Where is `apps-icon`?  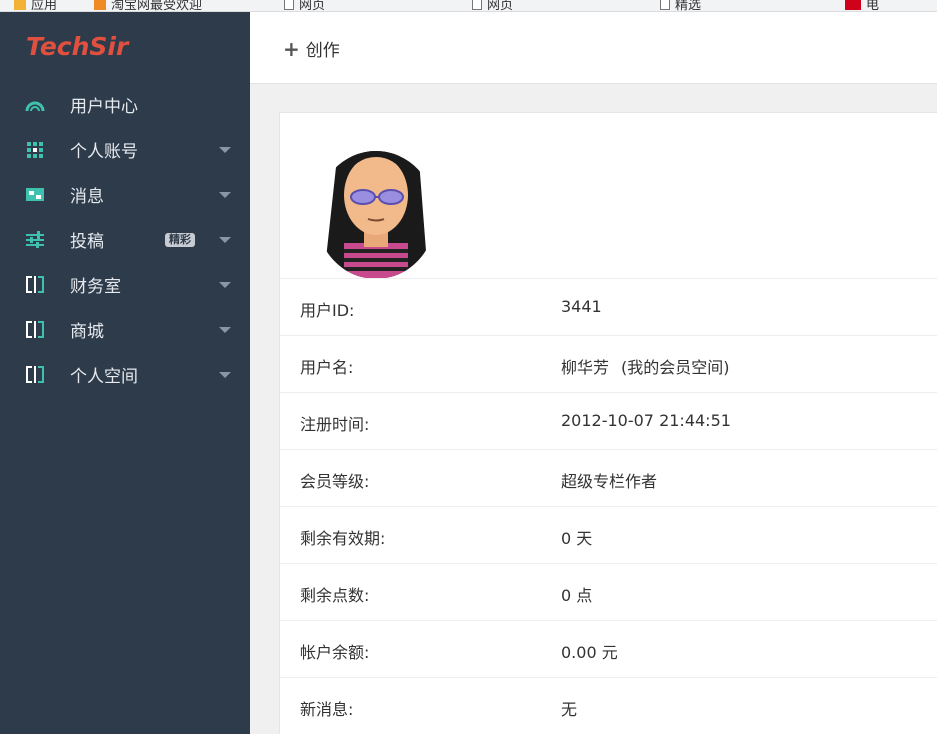
apps-icon is located at coordinates (20, 5).